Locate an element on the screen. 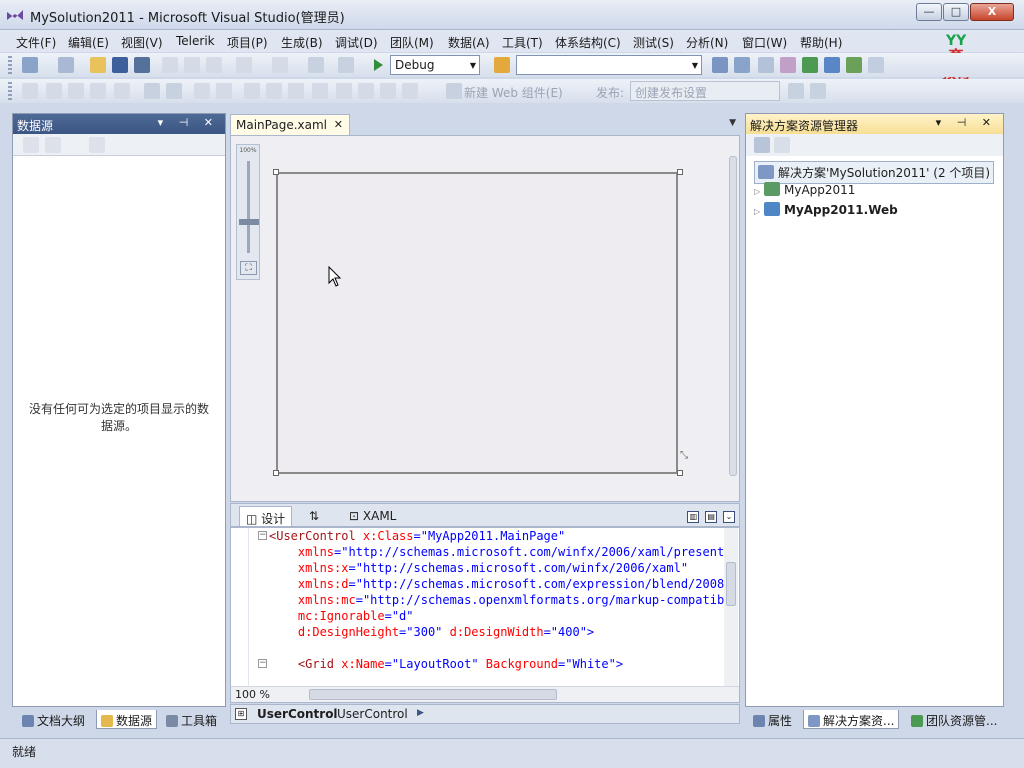  menu-window: 窗口(W) is located at coordinates (764, 42).